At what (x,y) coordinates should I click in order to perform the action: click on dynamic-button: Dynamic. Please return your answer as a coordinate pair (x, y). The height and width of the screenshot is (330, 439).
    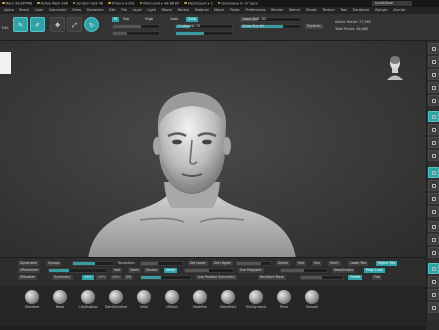
    Looking at the image, I should click on (314, 26).